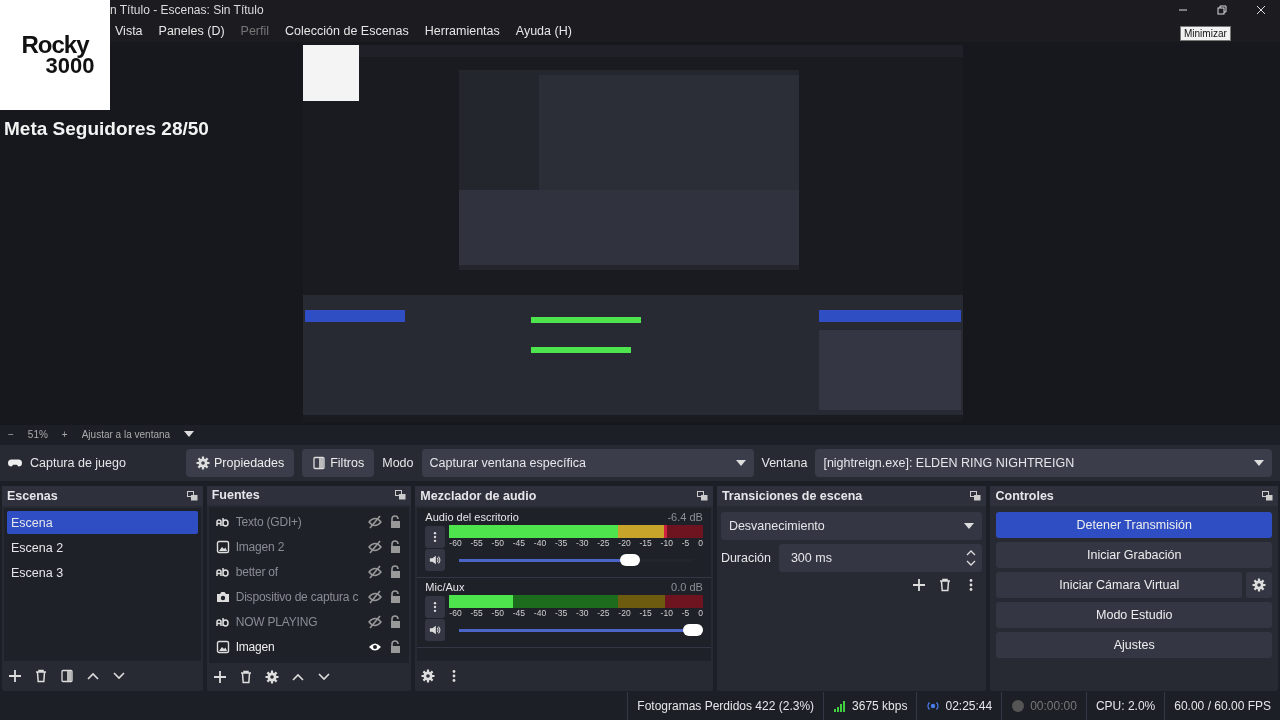  What do you see at coordinates (240, 463) in the screenshot?
I see `properties-button: Propiedades` at bounding box center [240, 463].